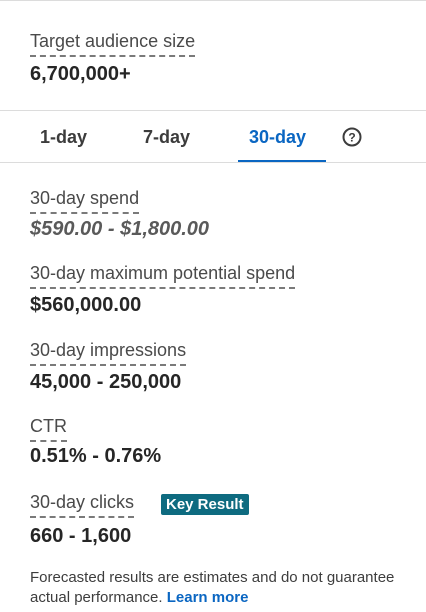 This screenshot has height=612, width=426. Describe the element at coordinates (96, 456) in the screenshot. I see `ctr-value: 0.51% - 0.76%` at that location.